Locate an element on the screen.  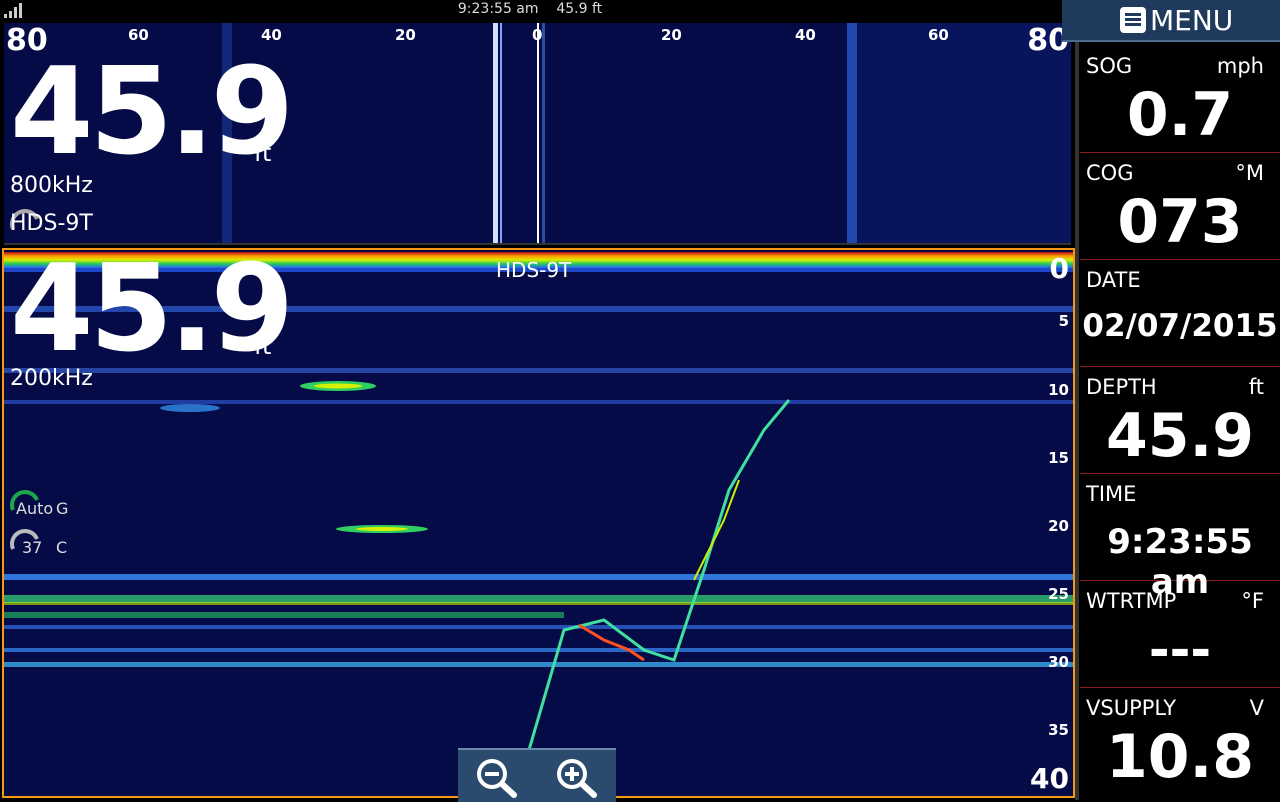
zoom-in-icon is located at coordinates (576, 776).